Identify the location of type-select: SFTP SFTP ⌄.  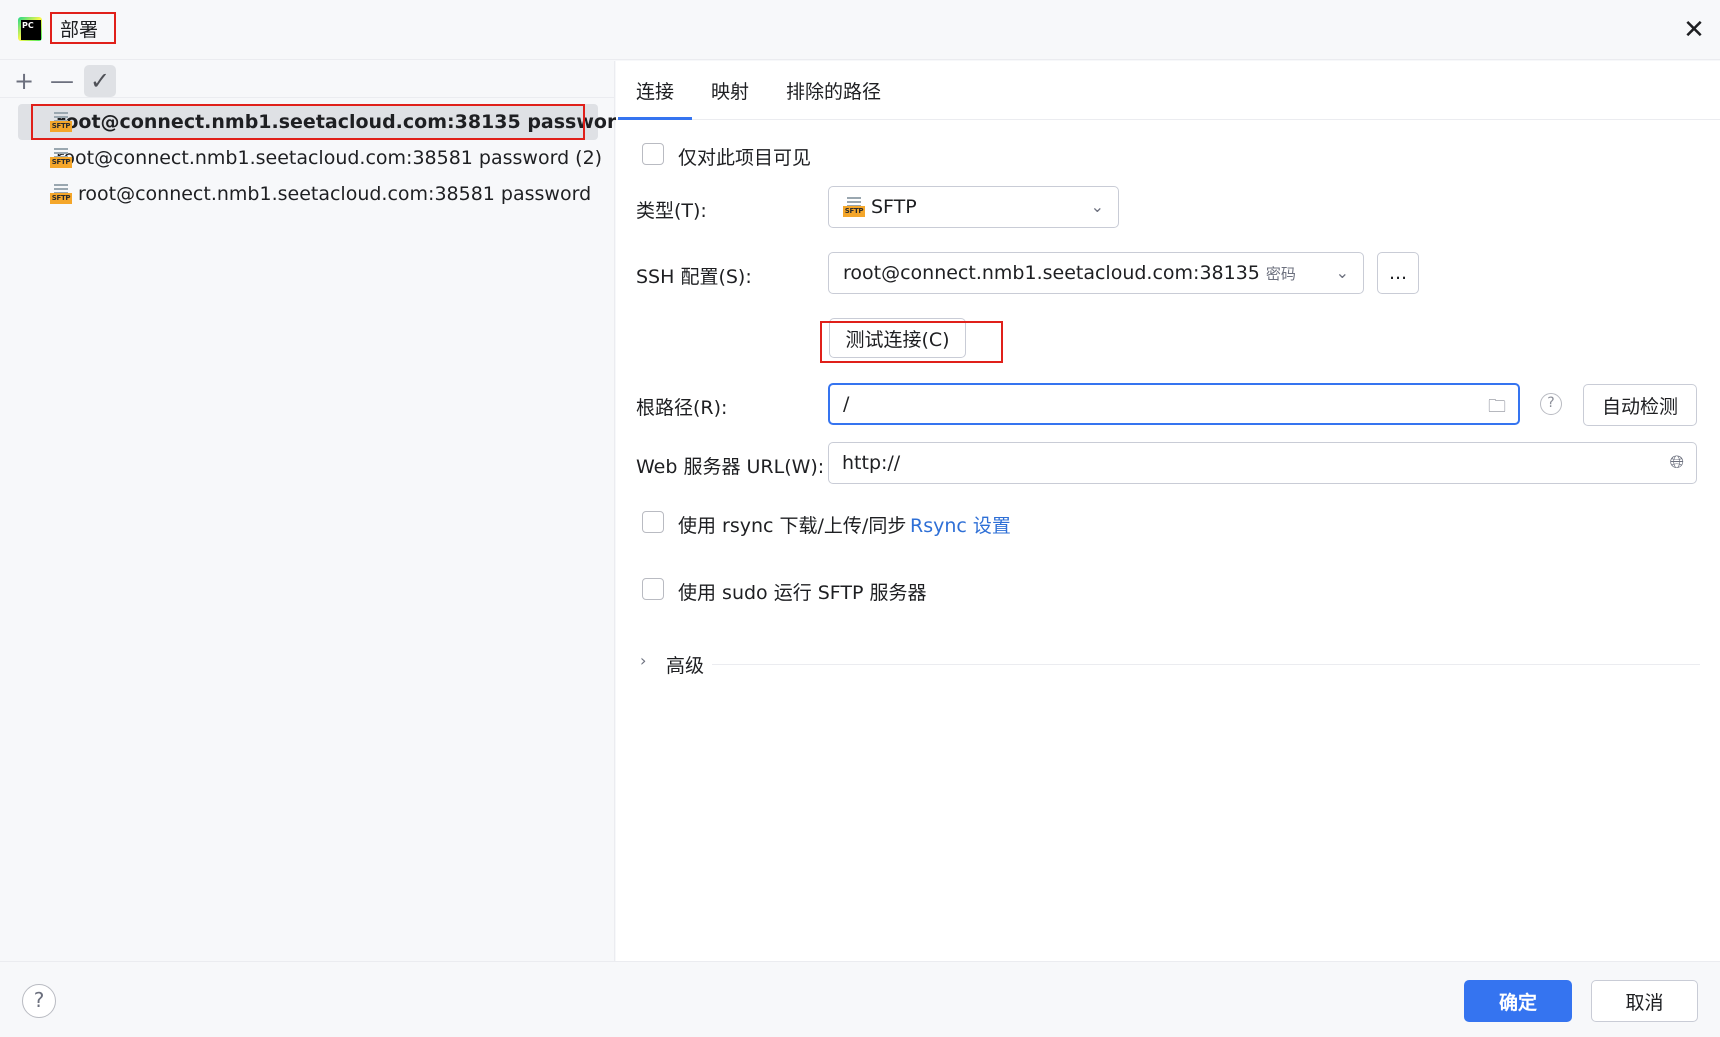
(973, 207).